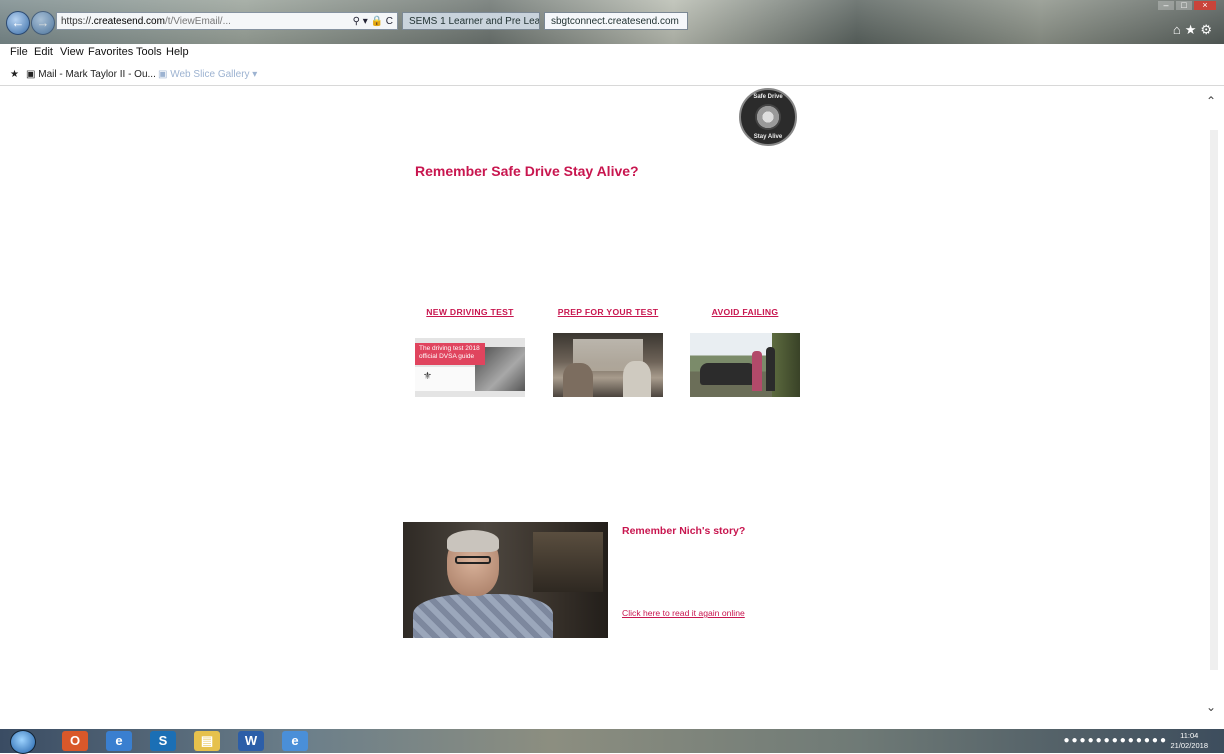 The height and width of the screenshot is (754, 1224). I want to click on hair, so click(473, 541).